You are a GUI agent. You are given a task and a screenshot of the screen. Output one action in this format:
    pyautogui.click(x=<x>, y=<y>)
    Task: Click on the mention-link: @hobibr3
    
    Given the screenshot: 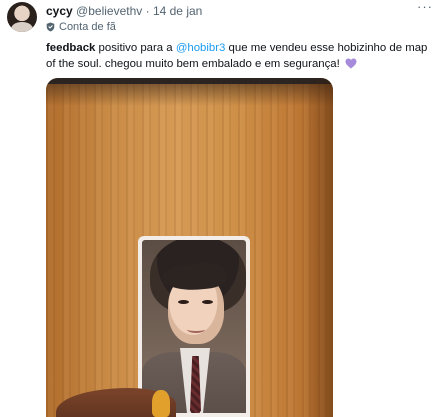 What is the action you would take?
    pyautogui.click(x=201, y=48)
    